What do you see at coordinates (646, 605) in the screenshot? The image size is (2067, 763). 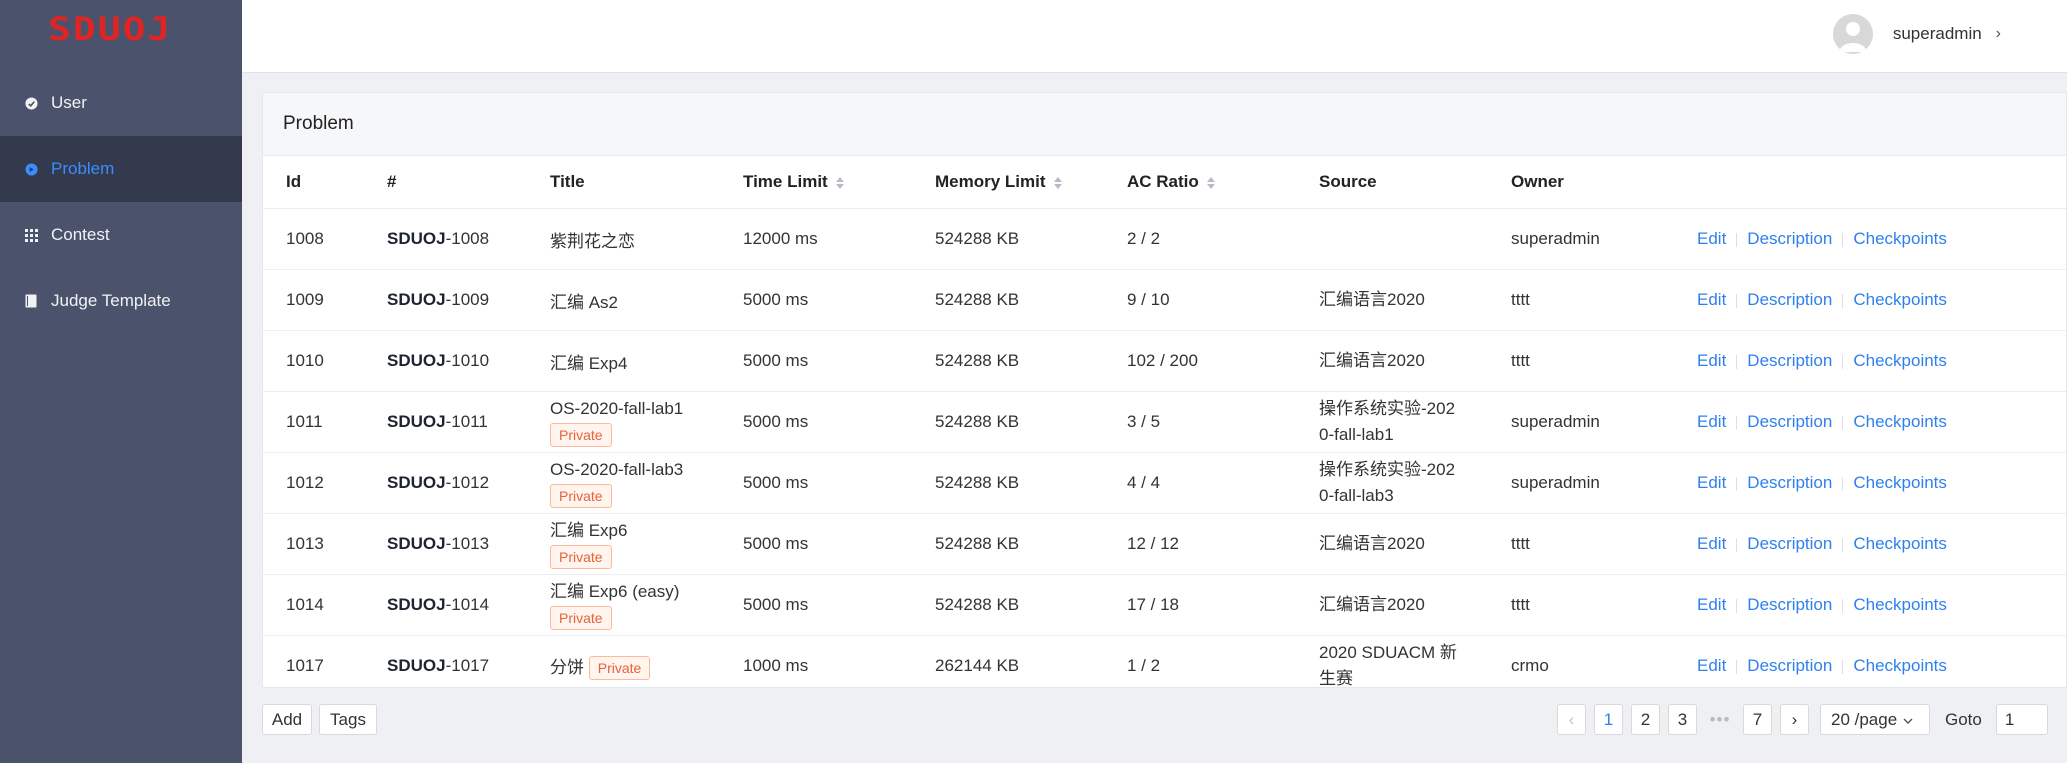 I see `title-cell: 汇编 Exp6 (easy) Private` at bounding box center [646, 605].